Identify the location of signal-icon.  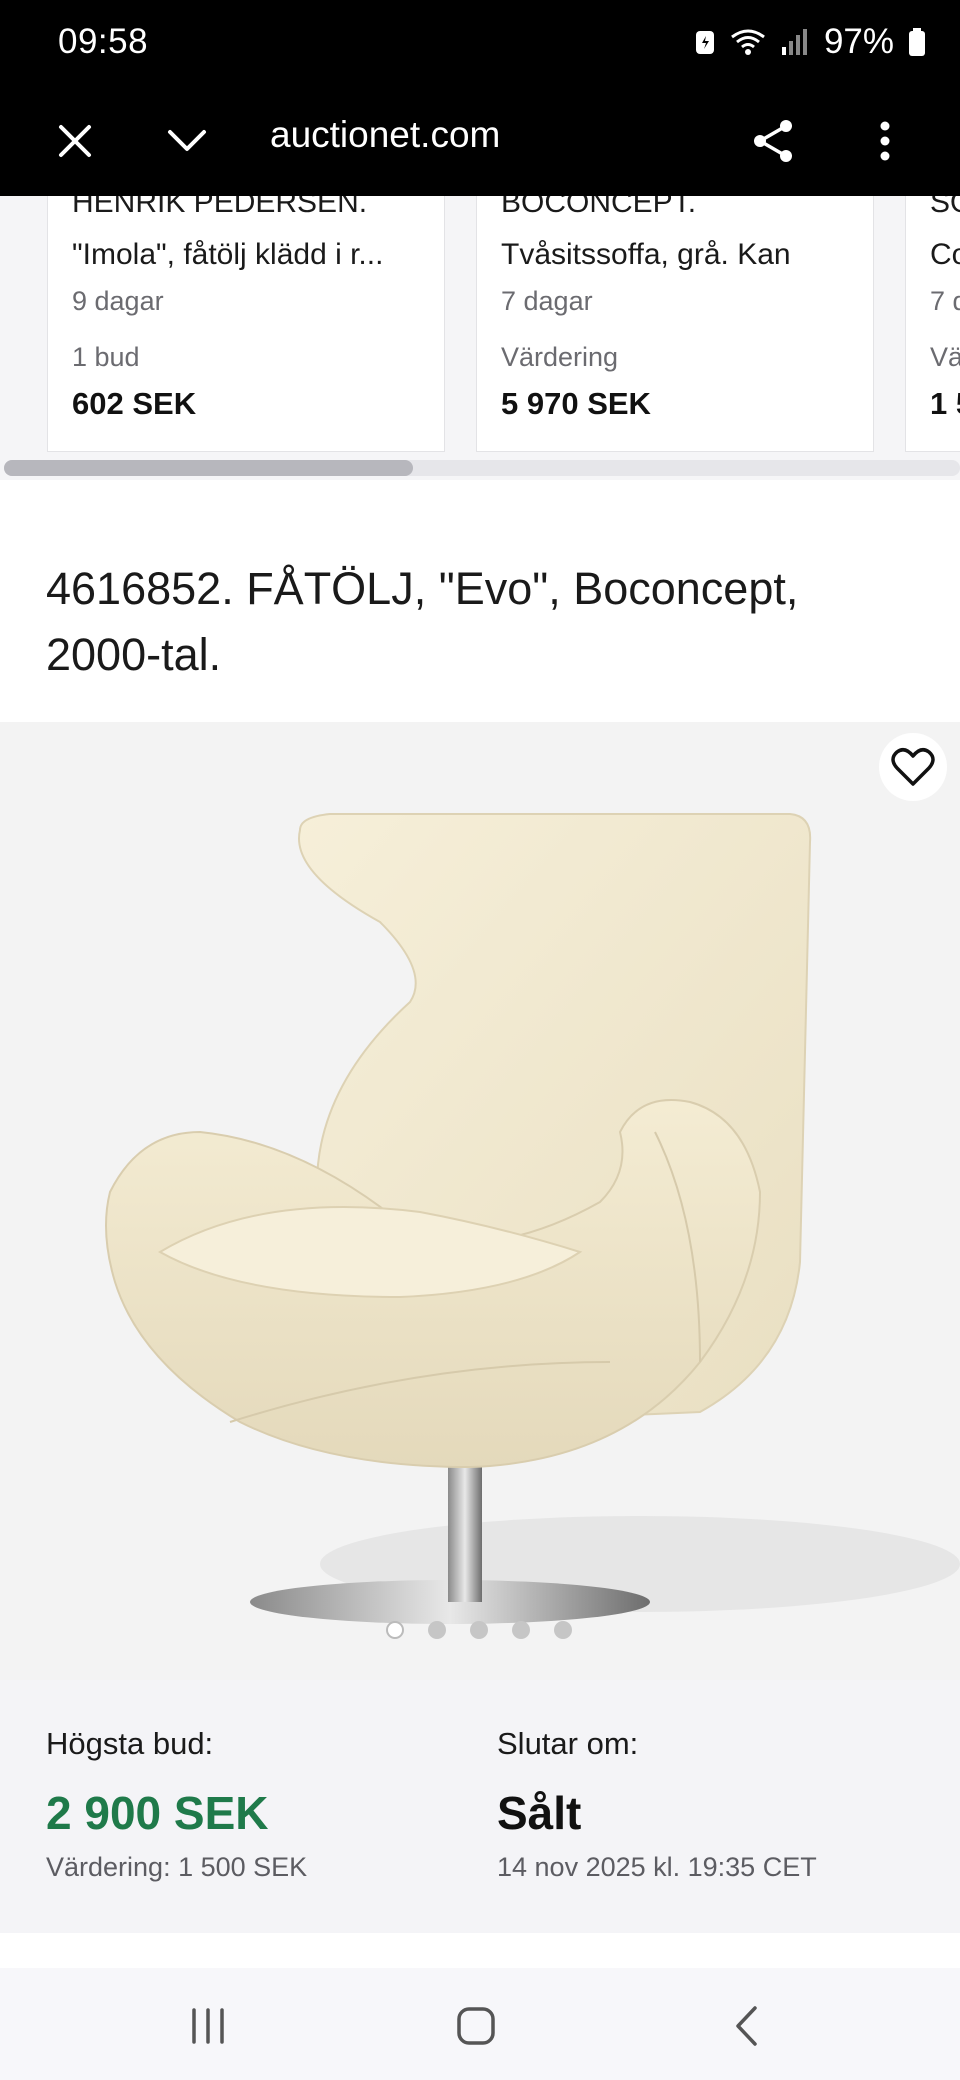
(795, 42).